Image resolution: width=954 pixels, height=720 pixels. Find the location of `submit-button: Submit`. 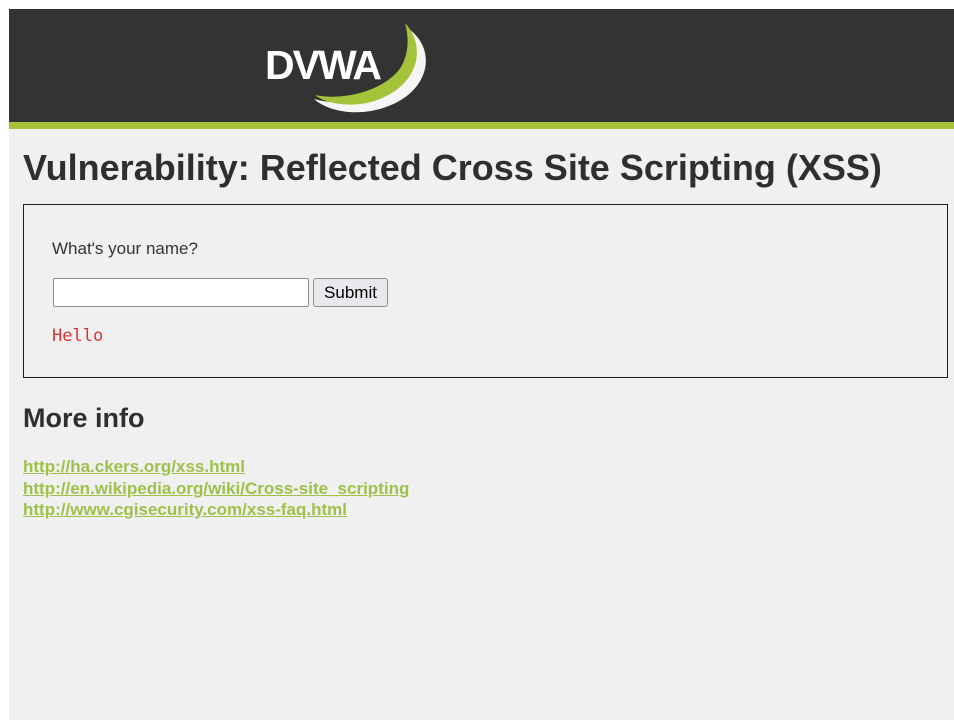

submit-button: Submit is located at coordinates (350, 292).